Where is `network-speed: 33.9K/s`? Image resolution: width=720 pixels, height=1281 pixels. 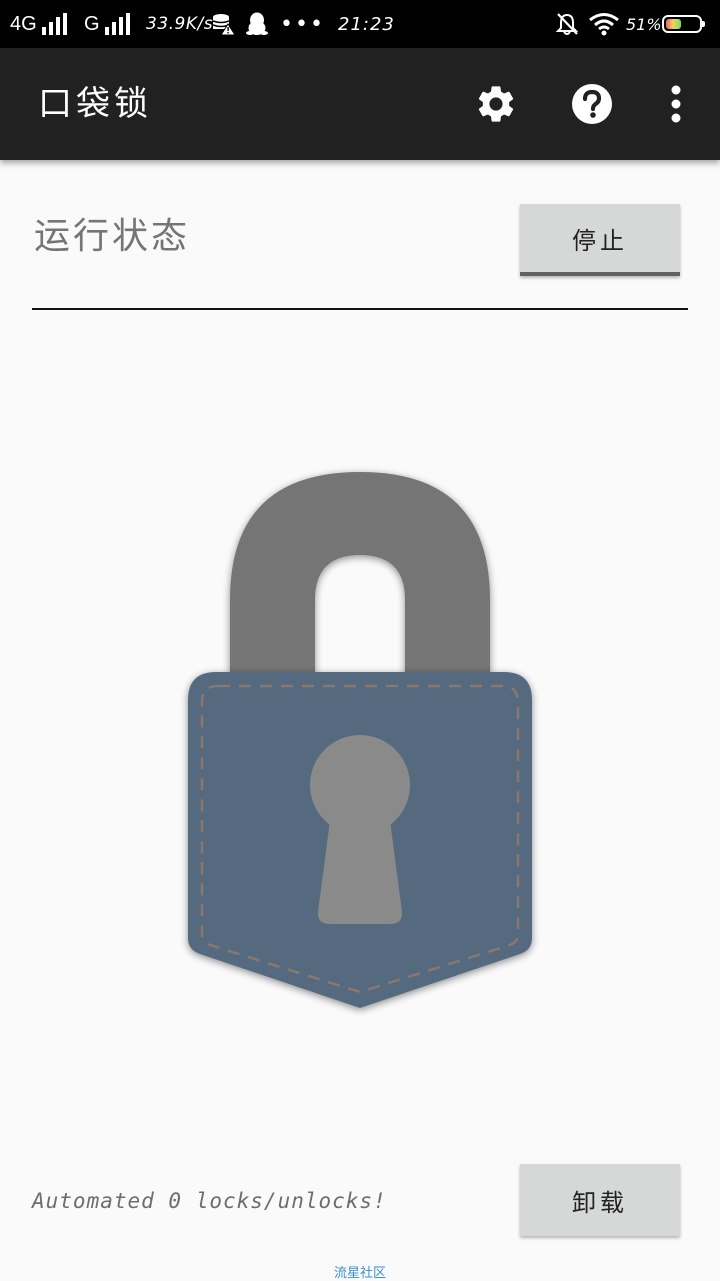 network-speed: 33.9K/s is located at coordinates (180, 24).